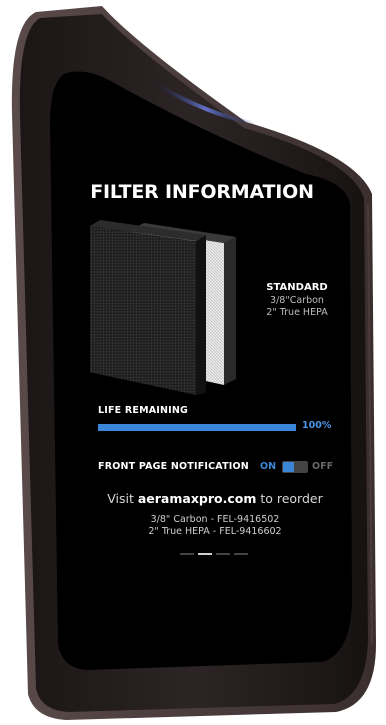 The image size is (386, 725). What do you see at coordinates (317, 425) in the screenshot?
I see `life-remaining-percent: 100%` at bounding box center [317, 425].